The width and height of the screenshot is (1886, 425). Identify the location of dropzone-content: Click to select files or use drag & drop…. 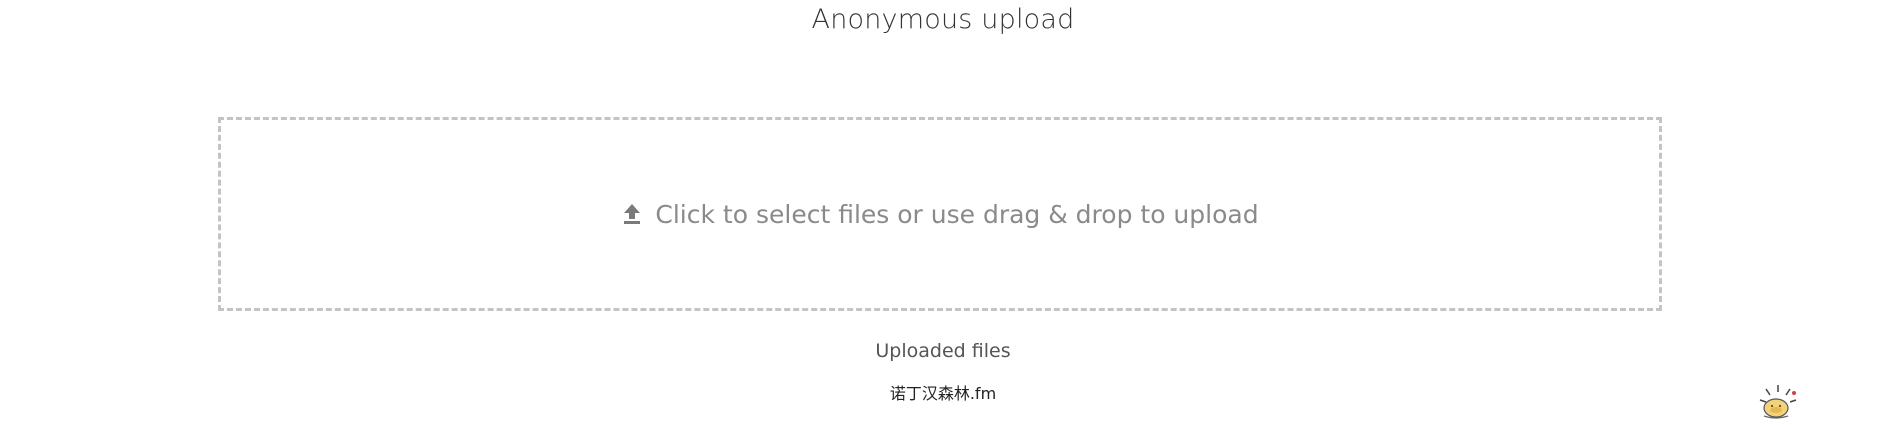
(940, 214).